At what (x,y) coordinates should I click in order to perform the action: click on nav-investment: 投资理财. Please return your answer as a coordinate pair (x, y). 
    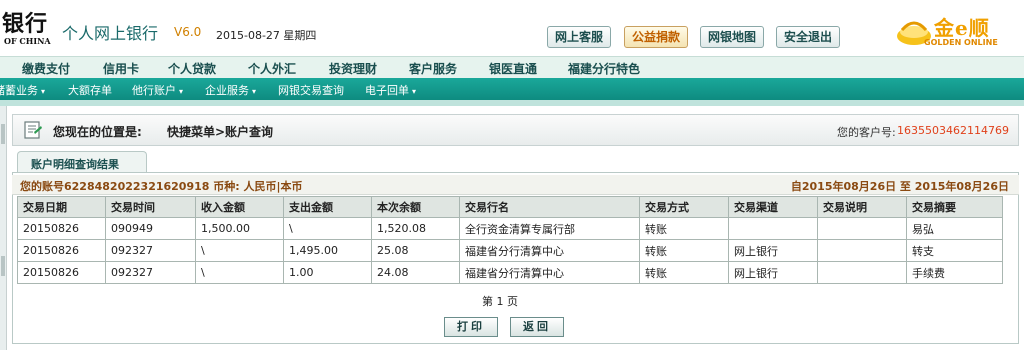
    Looking at the image, I should click on (353, 68).